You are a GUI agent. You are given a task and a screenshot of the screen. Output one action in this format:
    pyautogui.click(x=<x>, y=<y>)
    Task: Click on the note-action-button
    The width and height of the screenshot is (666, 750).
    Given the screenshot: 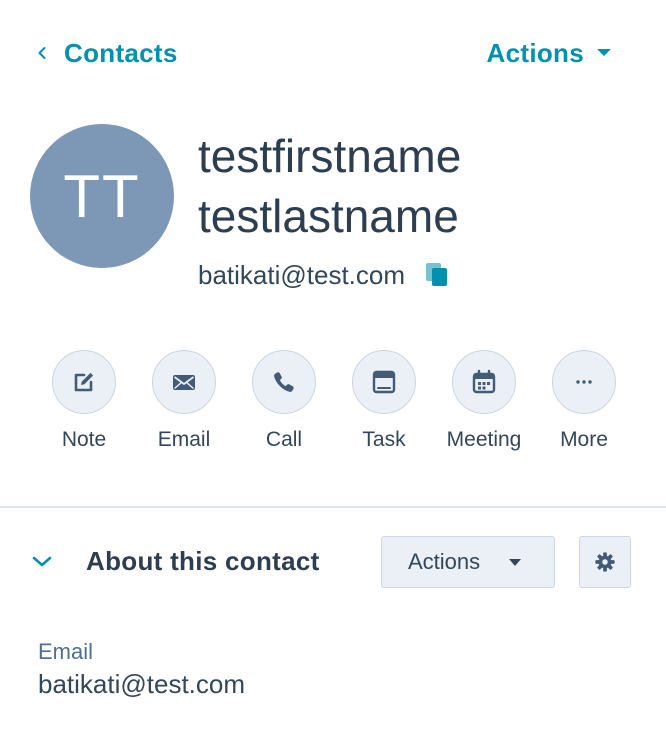 What is the action you would take?
    pyautogui.click(x=84, y=382)
    